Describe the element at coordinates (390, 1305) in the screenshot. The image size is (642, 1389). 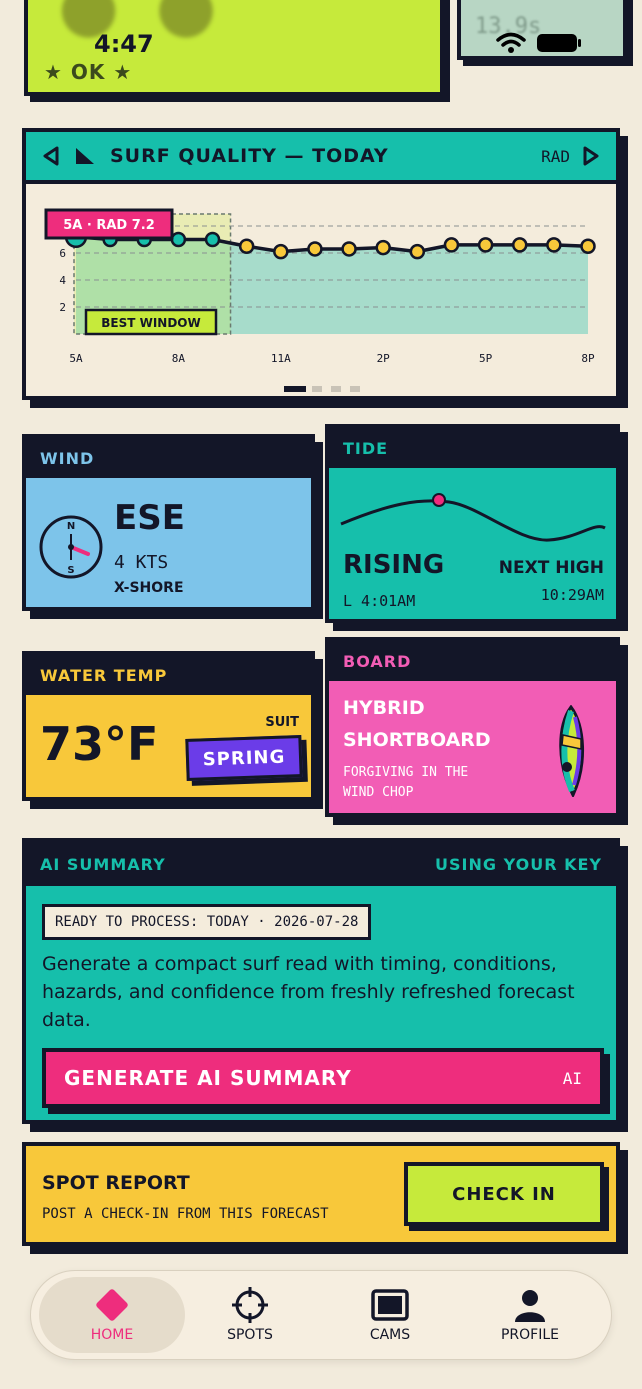
I see `tv-icon` at that location.